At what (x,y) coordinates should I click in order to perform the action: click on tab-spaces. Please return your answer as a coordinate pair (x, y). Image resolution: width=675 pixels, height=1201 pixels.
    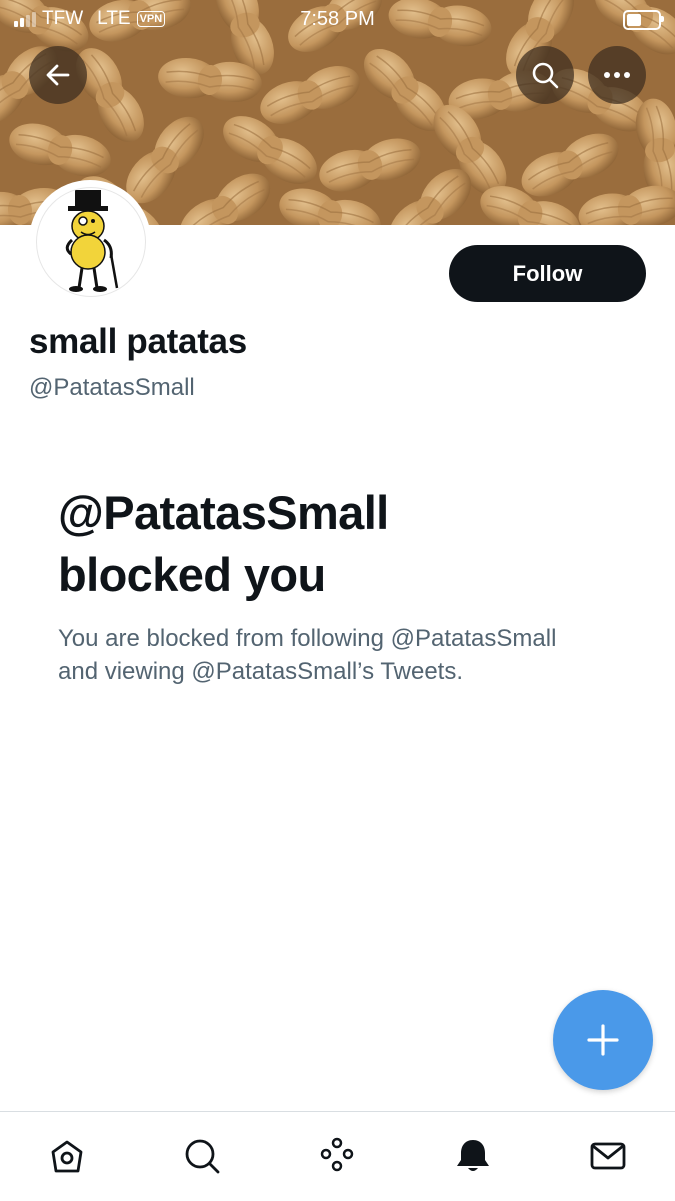
    Looking at the image, I should click on (337, 1156).